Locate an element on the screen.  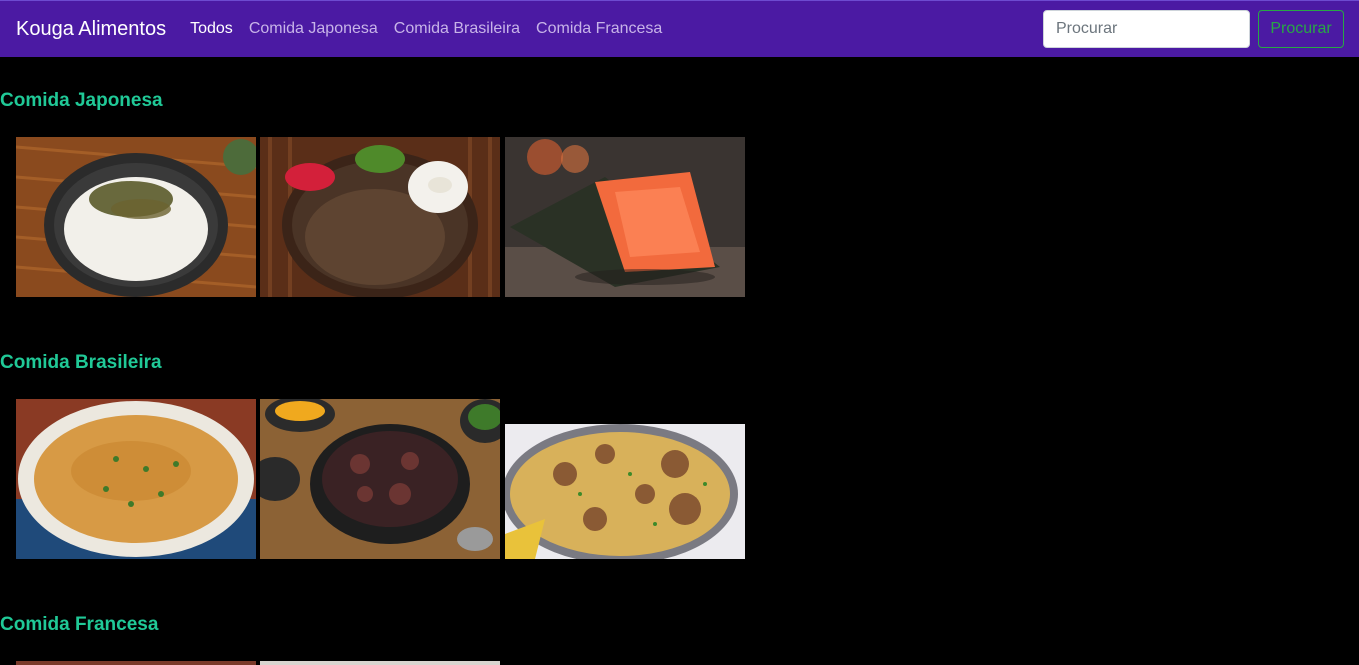
nav-link-comida-japonesa: Comida Japonesa is located at coordinates (313, 29).